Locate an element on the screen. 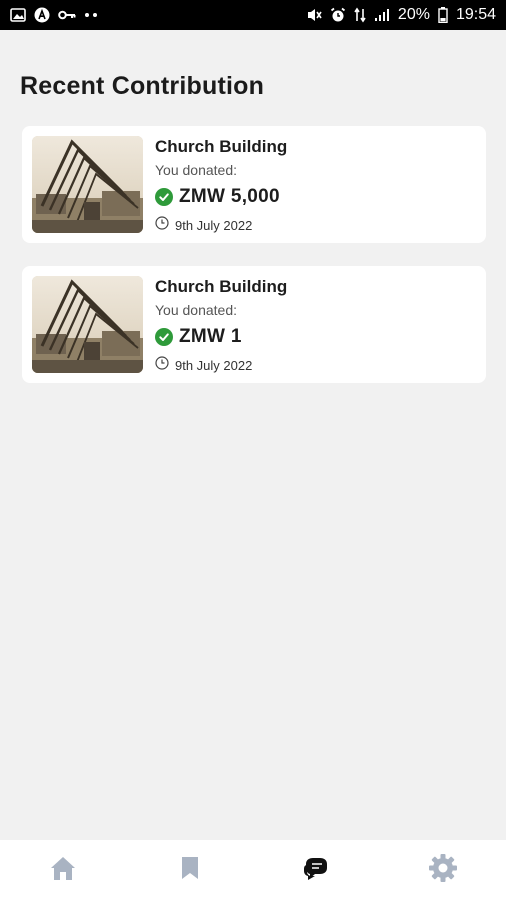  signal-icon is located at coordinates (382, 15).